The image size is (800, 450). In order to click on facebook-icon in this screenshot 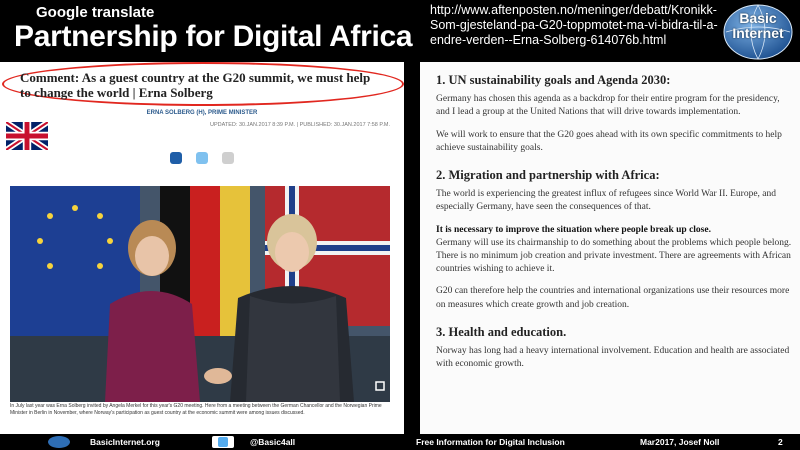, I will do `click(176, 158)`.